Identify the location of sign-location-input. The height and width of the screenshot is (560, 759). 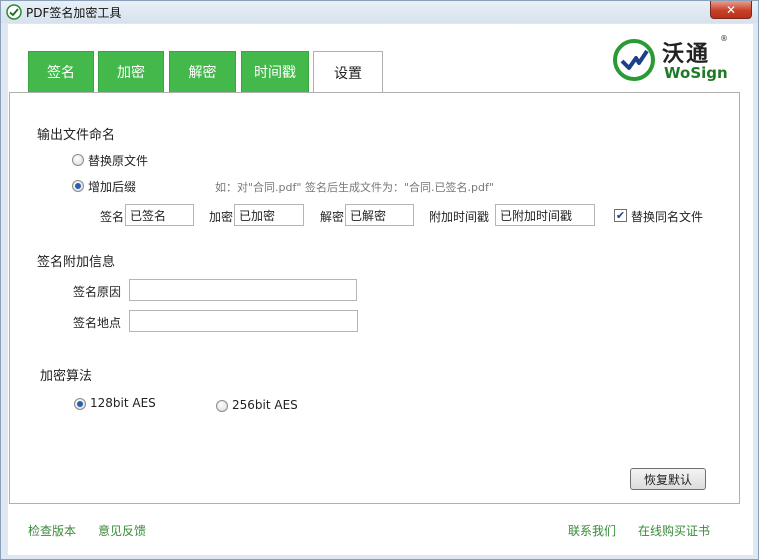
(243, 321).